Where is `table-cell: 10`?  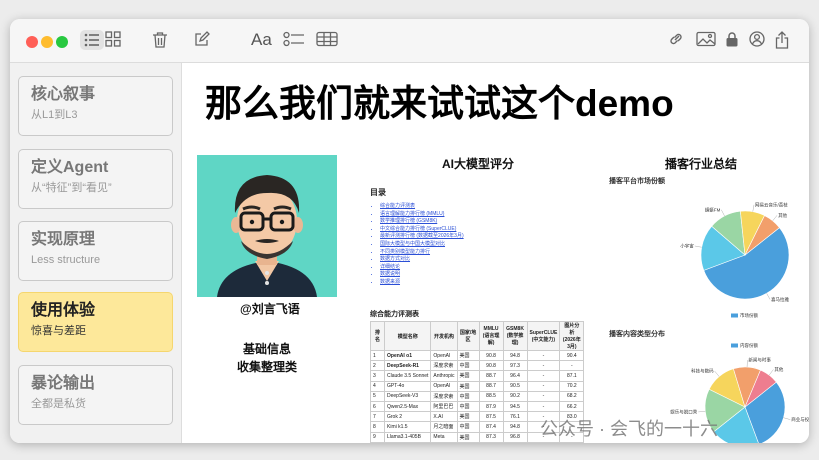 table-cell: 10 is located at coordinates (377, 442).